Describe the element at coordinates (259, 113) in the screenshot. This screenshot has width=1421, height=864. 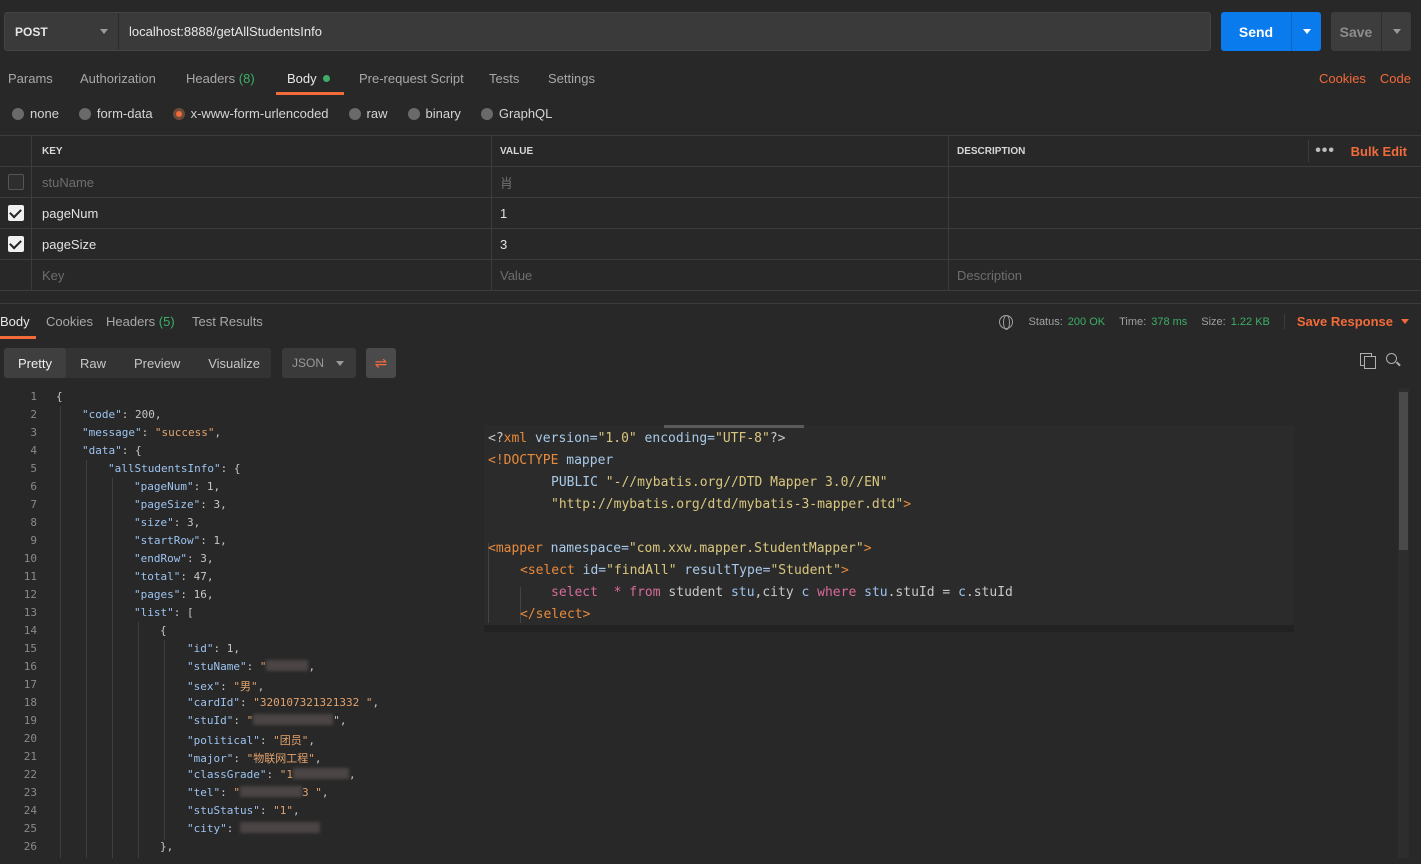
I see `radio-label: x-www-form-urlencoded` at that location.